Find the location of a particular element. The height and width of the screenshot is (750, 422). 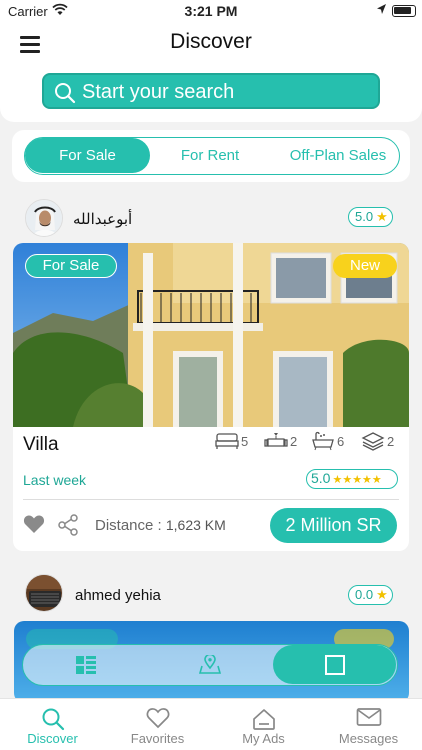

bed-icon is located at coordinates (227, 441).